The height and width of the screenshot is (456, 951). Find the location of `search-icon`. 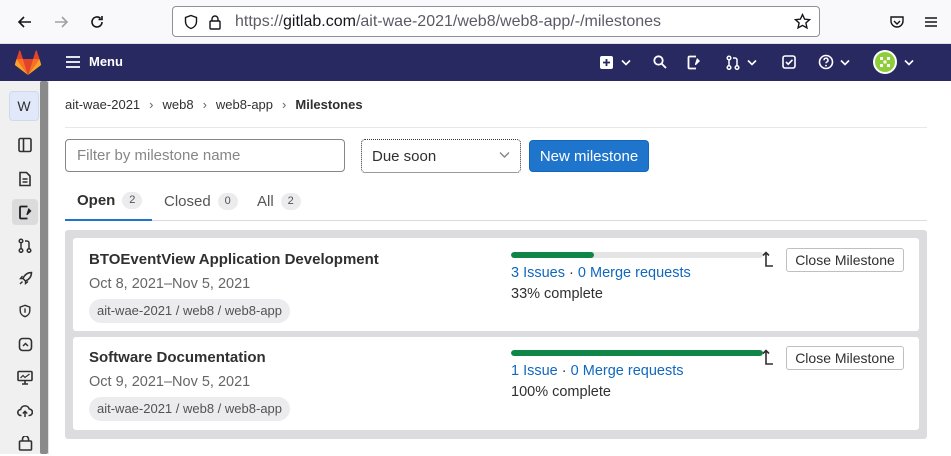

search-icon is located at coordinates (660, 62).